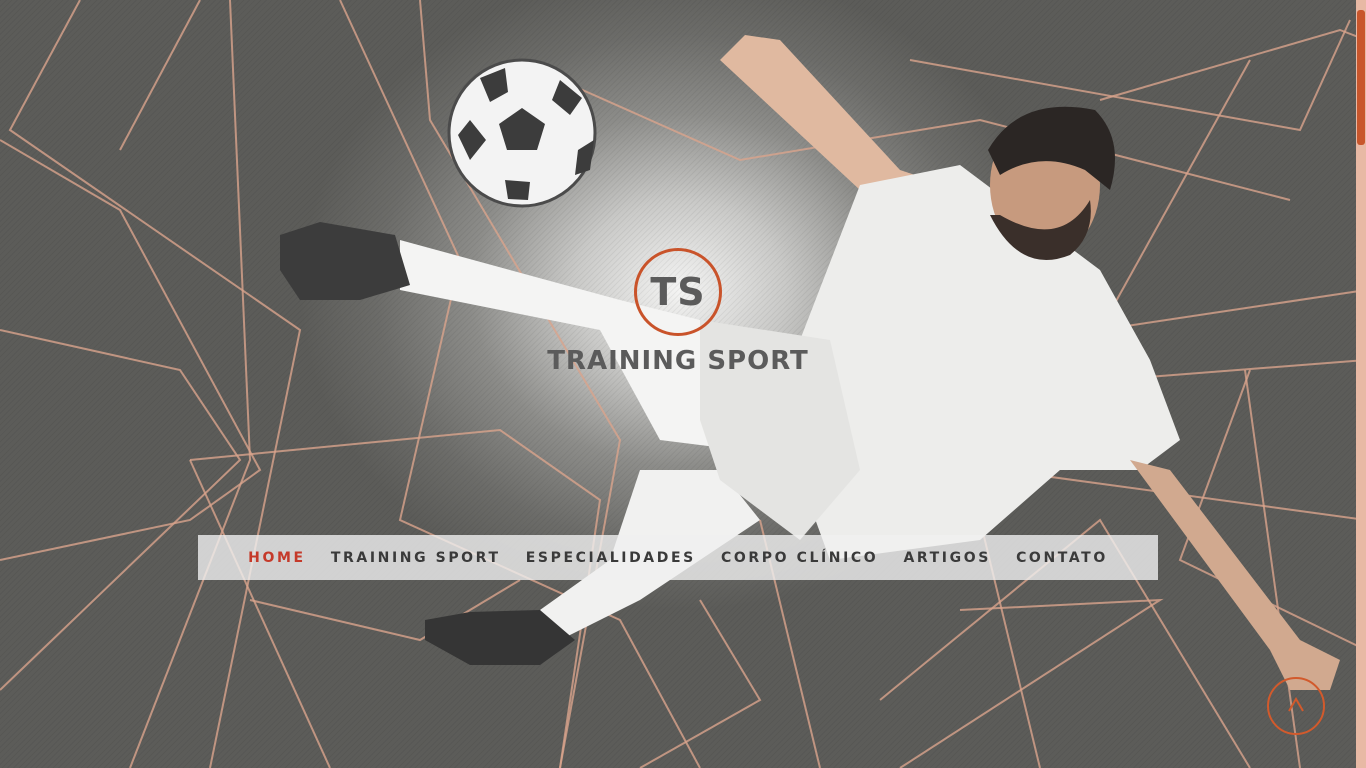  I want to click on scrollbar-thumb, so click(1361, 77).